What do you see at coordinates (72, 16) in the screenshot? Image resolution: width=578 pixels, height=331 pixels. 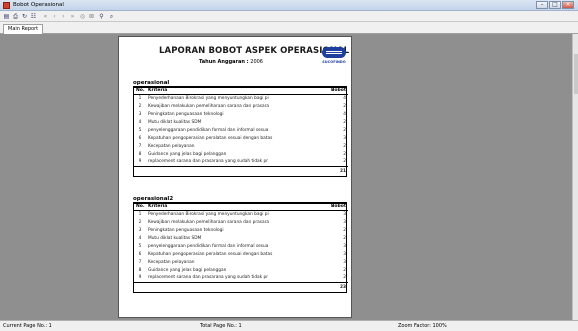 I see `last-page-icon: »` at bounding box center [72, 16].